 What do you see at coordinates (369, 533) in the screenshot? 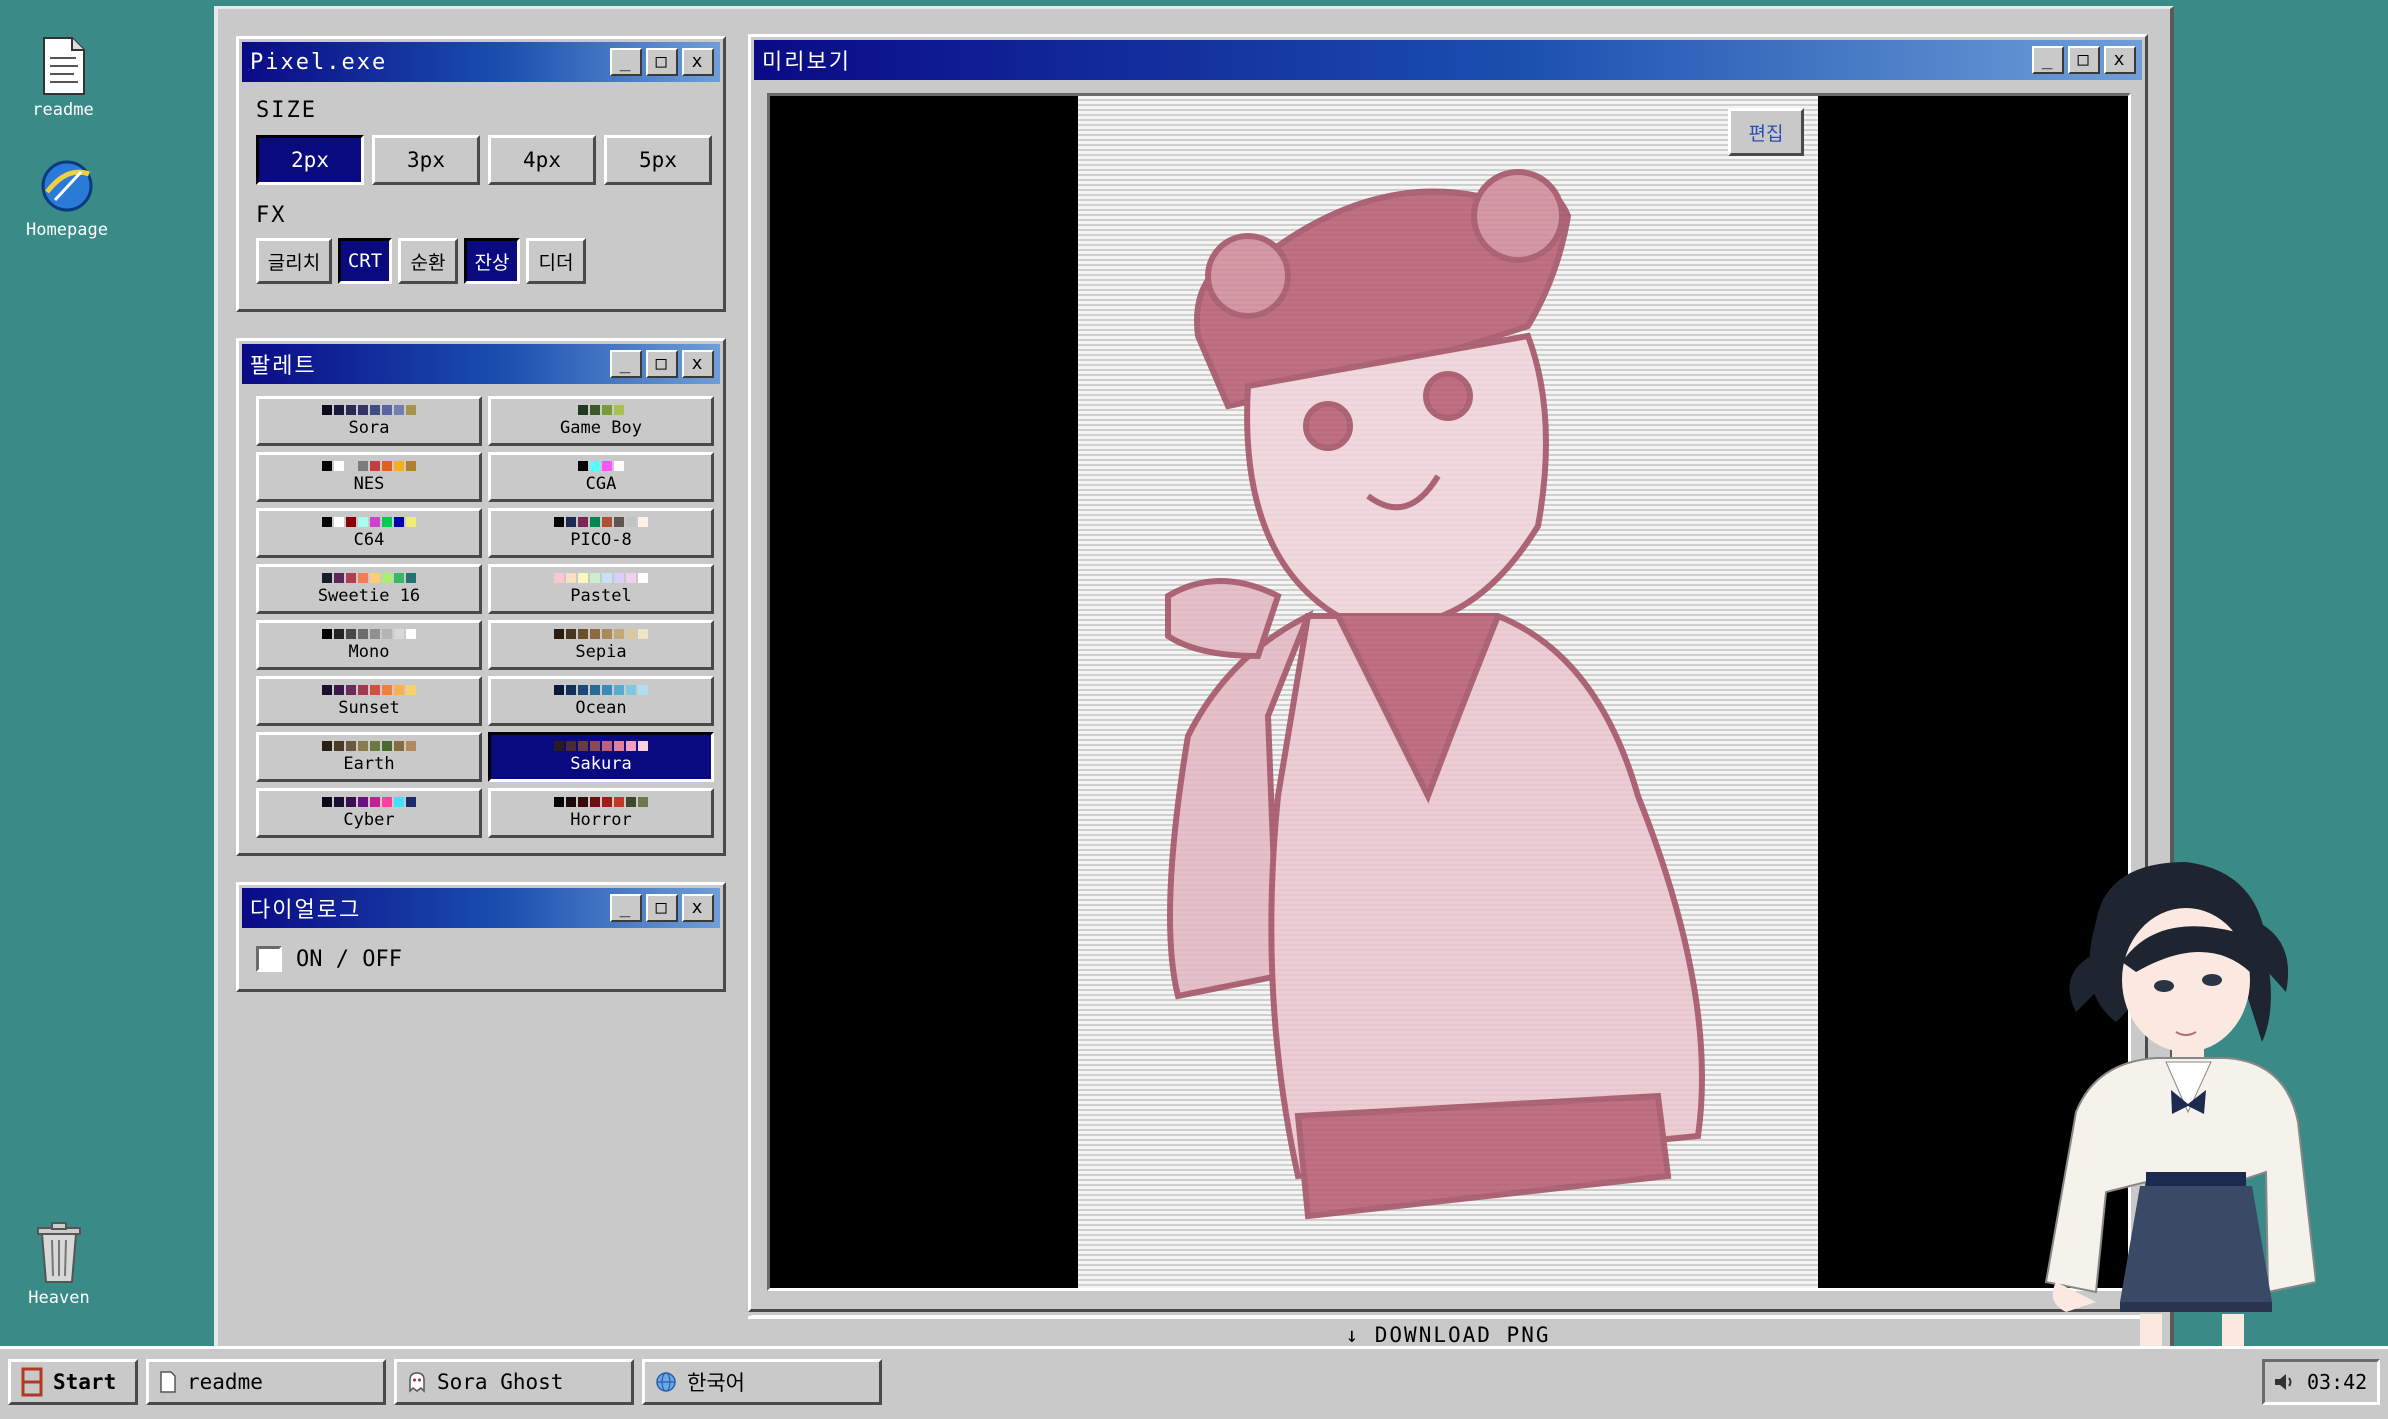
I see `palette-option-c64: C64` at bounding box center [369, 533].